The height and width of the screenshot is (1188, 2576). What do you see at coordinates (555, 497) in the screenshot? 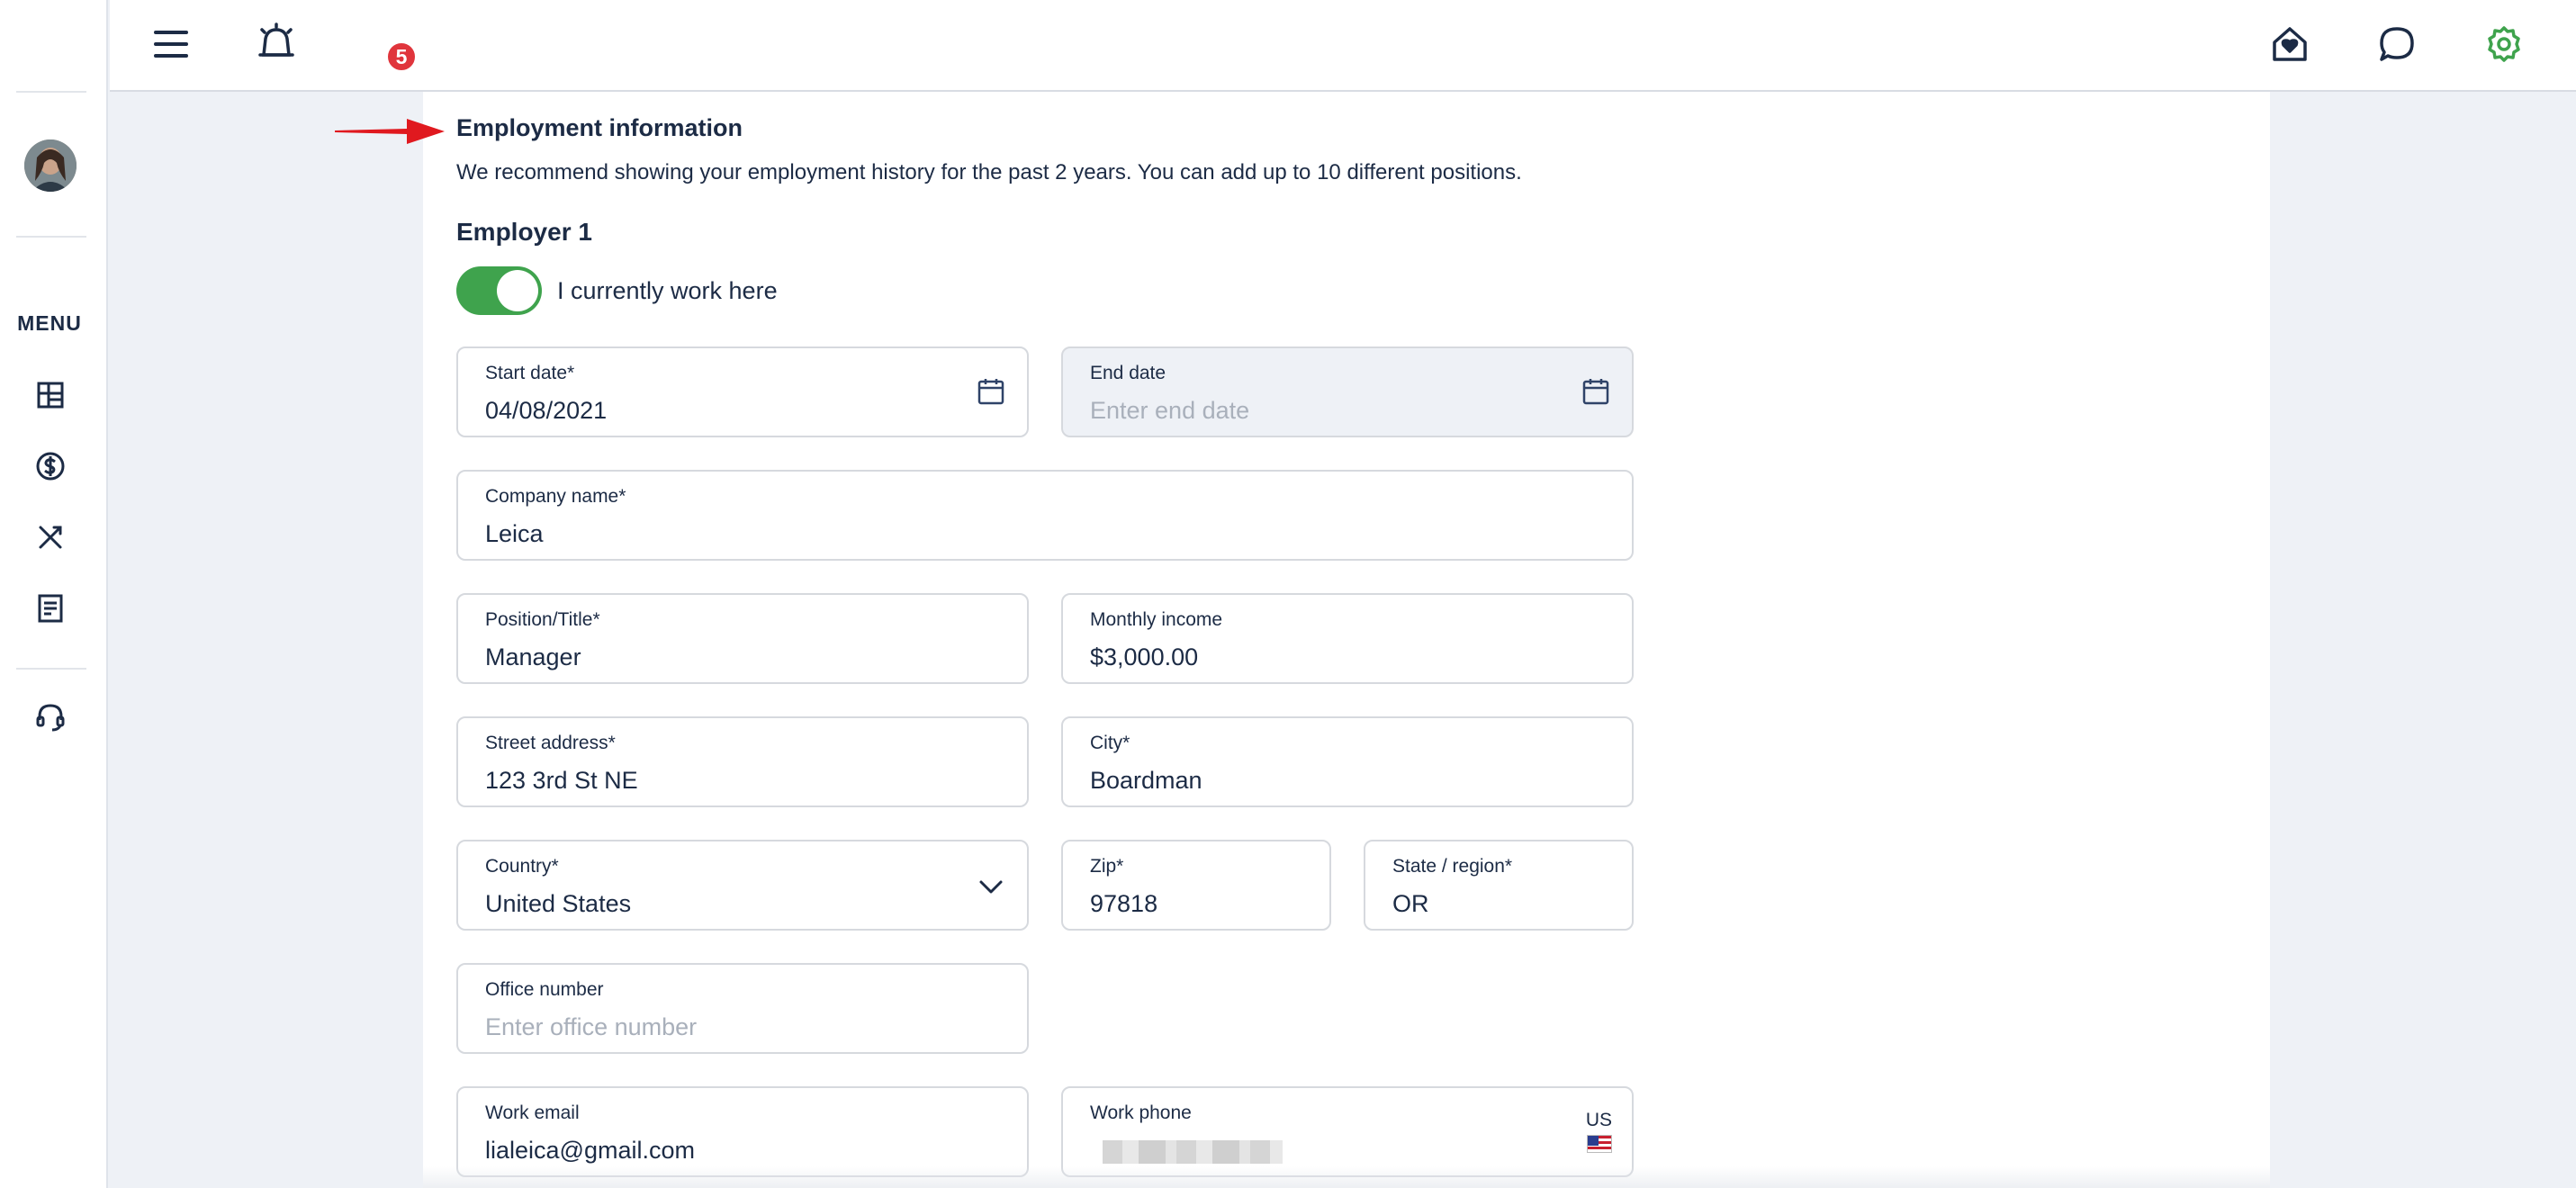
I see `company-name-label: Company name*` at bounding box center [555, 497].